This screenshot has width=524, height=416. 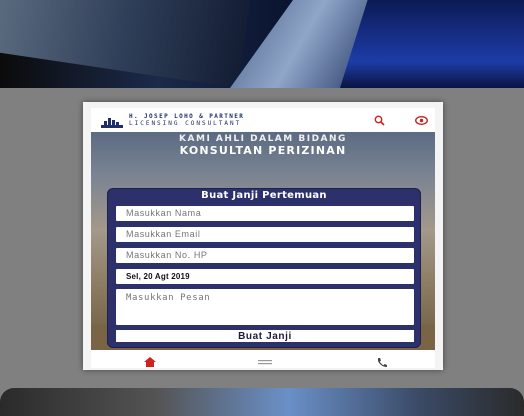 I want to click on menu-icon, so click(x=265, y=359).